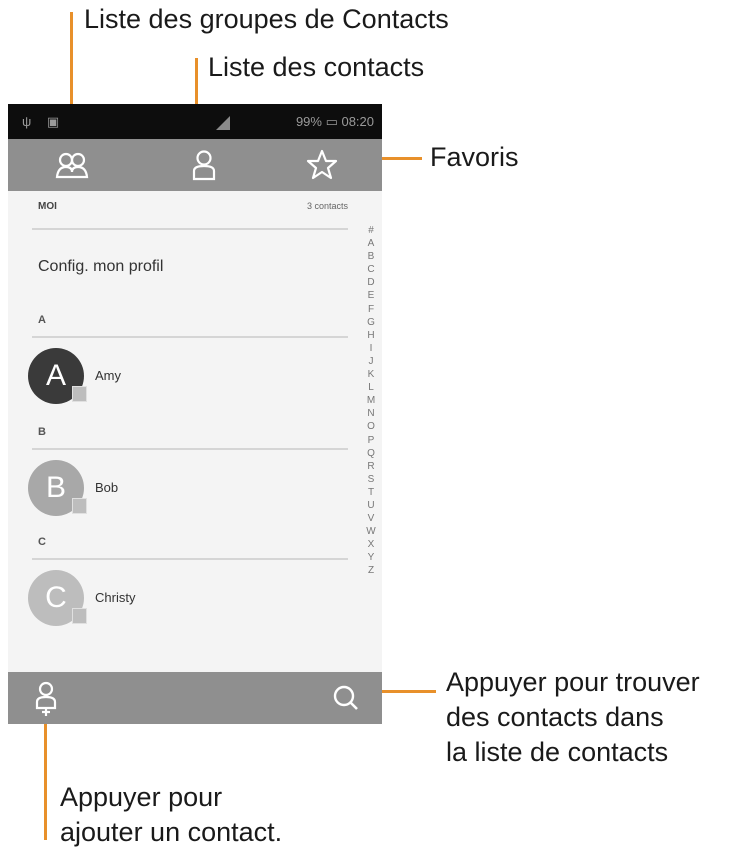 Image resolution: width=740 pixels, height=851 pixels. Describe the element at coordinates (371, 256) in the screenshot. I see `alphabet-letter: B` at that location.